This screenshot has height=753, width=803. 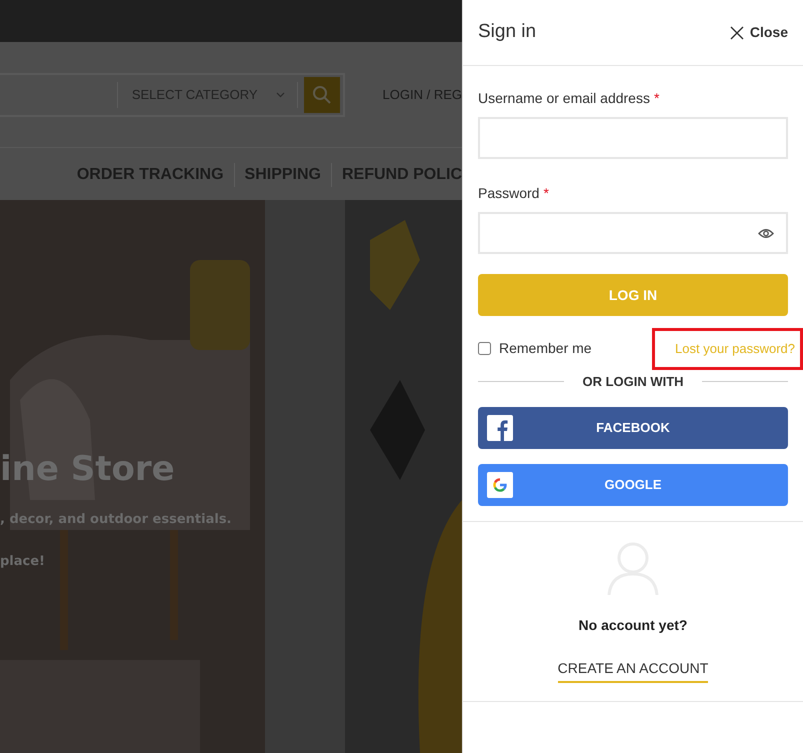 I want to click on create-account-link: CREATE AN ACCOUNT, so click(x=633, y=670).